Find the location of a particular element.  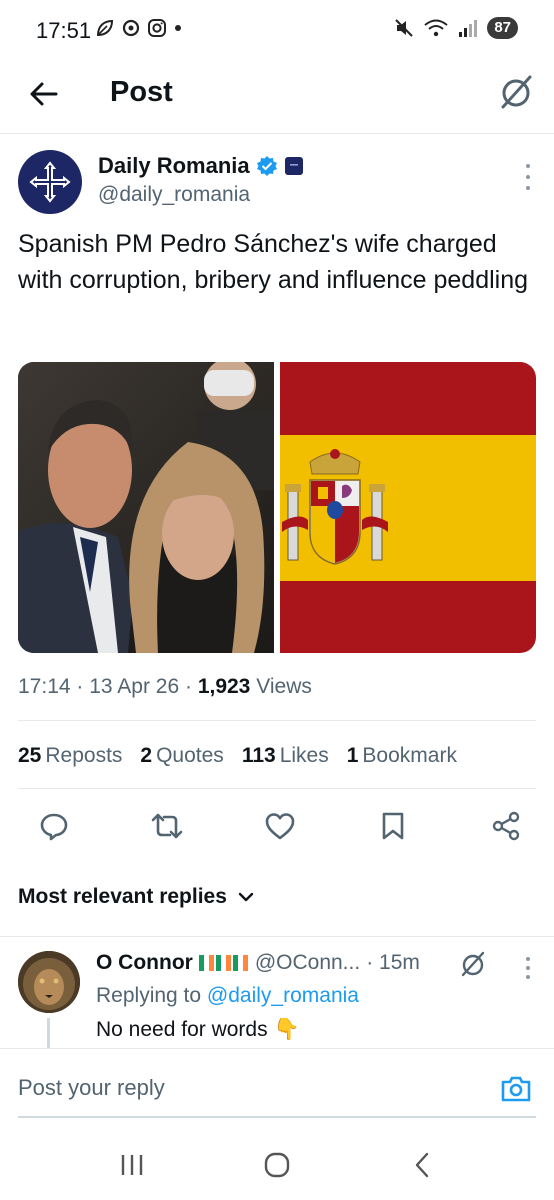

share-button is located at coordinates (506, 826).